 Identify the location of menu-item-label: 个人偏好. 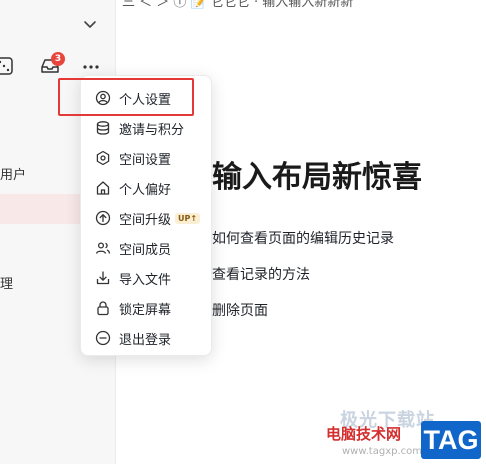
(145, 190).